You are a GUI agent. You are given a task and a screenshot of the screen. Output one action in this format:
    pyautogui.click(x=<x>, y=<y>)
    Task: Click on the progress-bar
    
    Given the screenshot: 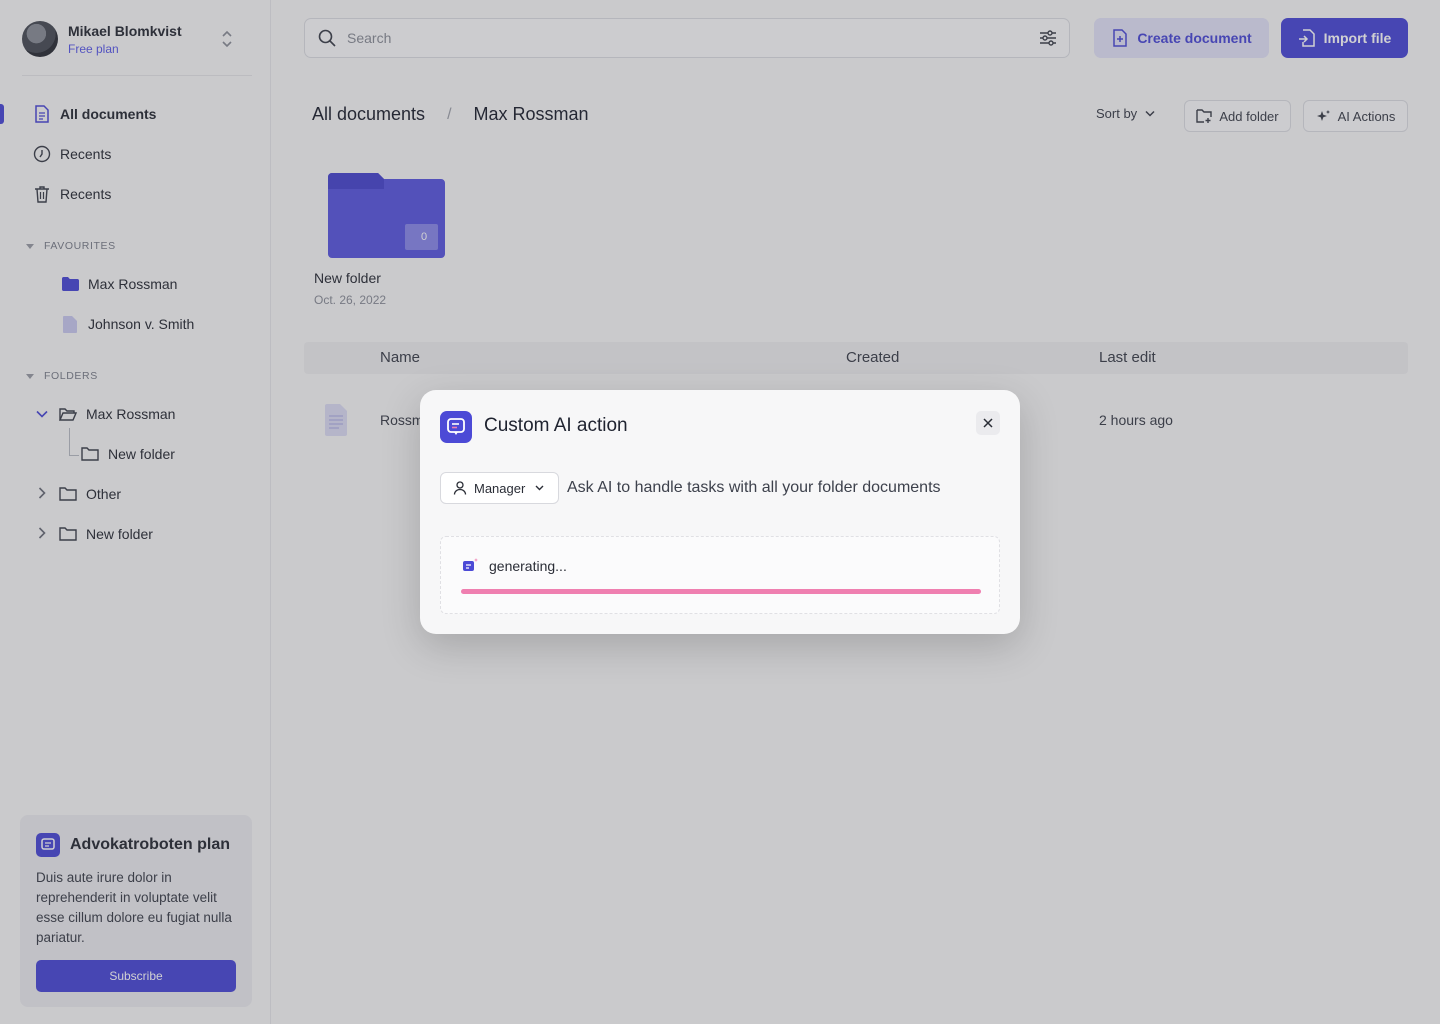 What is the action you would take?
    pyautogui.click(x=721, y=591)
    